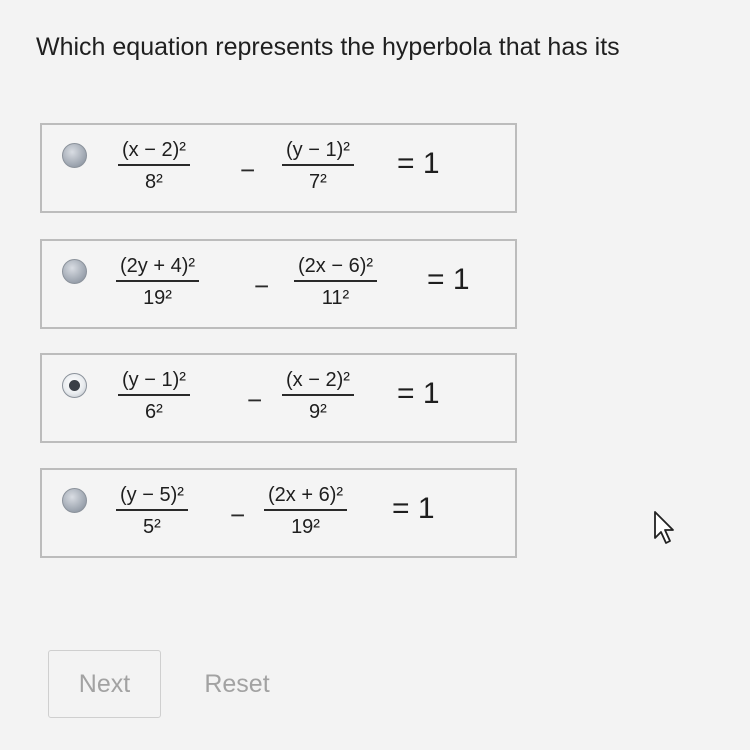  Describe the element at coordinates (278, 168) in the screenshot. I see `answer-option-1: (x − 2)² 8² − (y − 1)² 7² = 1` at that location.